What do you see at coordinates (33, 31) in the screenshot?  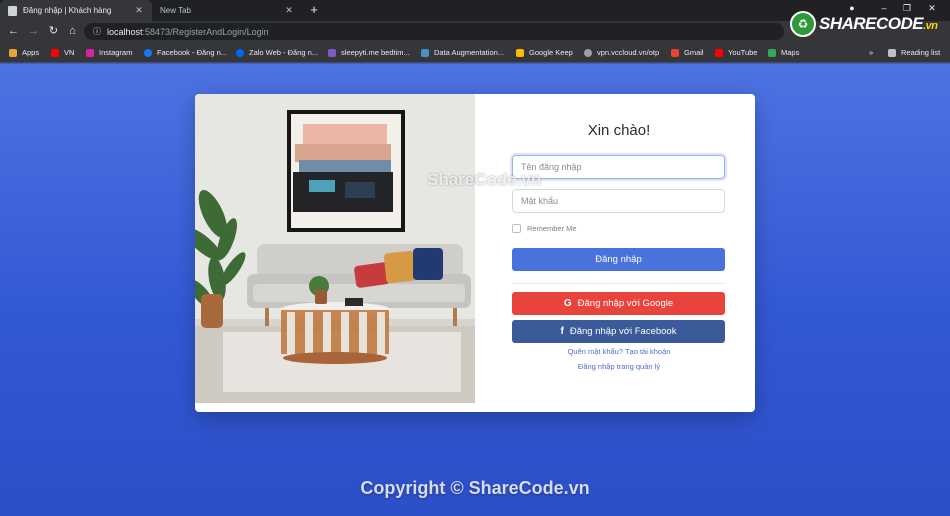 I see `forward-arrow-icon: →` at bounding box center [33, 31].